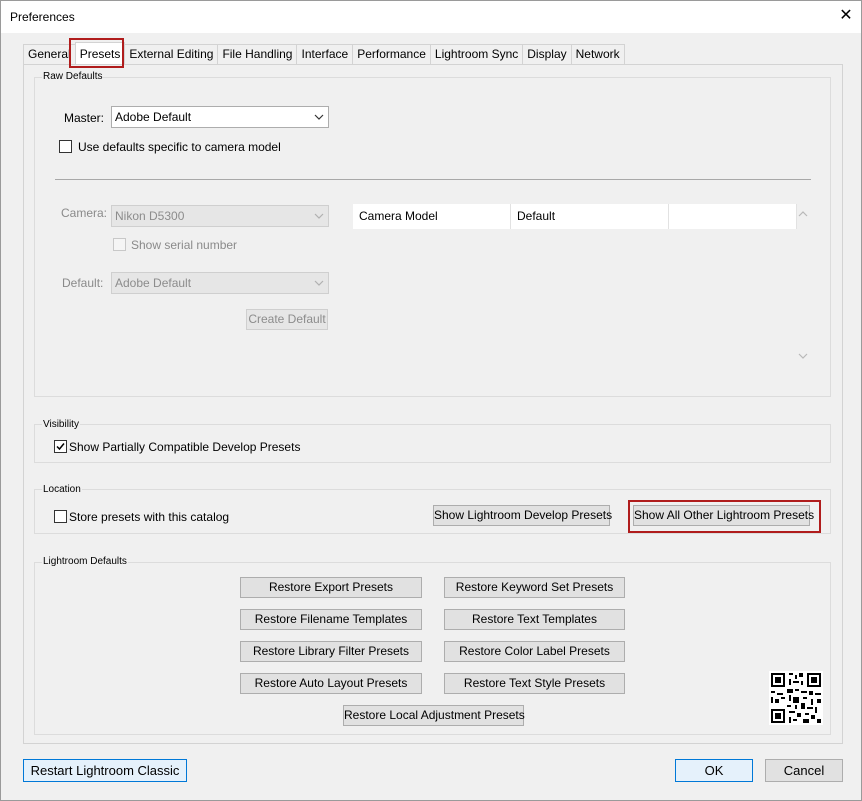 The width and height of the screenshot is (862, 801). What do you see at coordinates (61, 424) in the screenshot?
I see `visibility-label: Visibility` at bounding box center [61, 424].